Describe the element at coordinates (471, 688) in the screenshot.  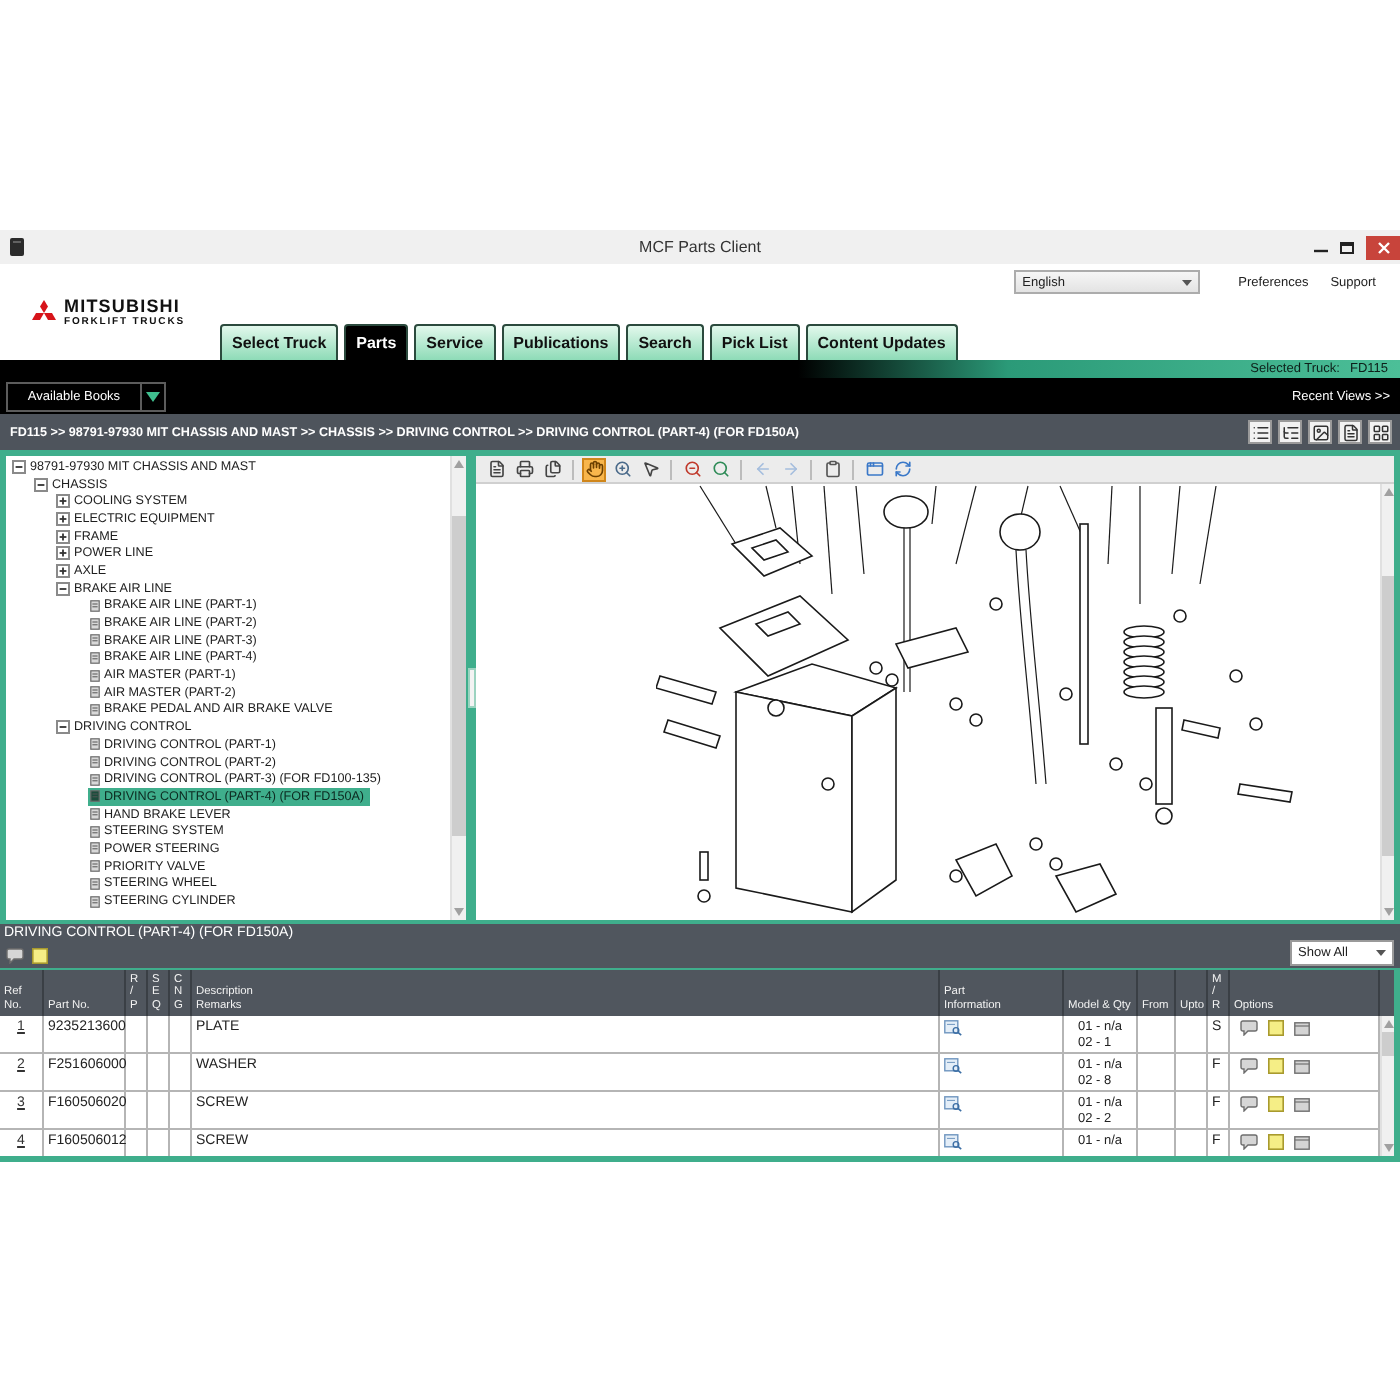
I see `splitter-handle` at that location.